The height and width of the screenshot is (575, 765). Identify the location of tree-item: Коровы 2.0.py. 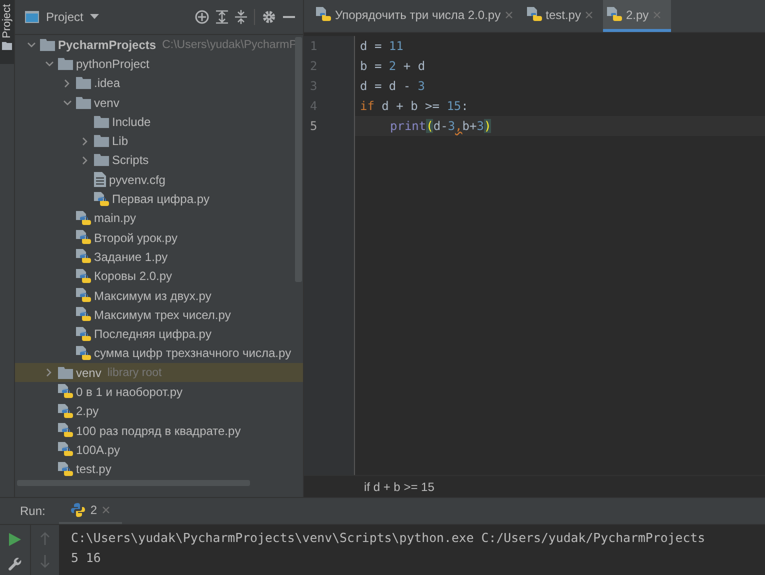
(159, 276).